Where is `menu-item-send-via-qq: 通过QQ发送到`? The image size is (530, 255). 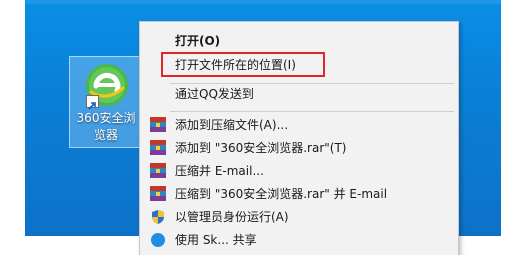 menu-item-send-via-qq: 通过QQ发送到 is located at coordinates (299, 94).